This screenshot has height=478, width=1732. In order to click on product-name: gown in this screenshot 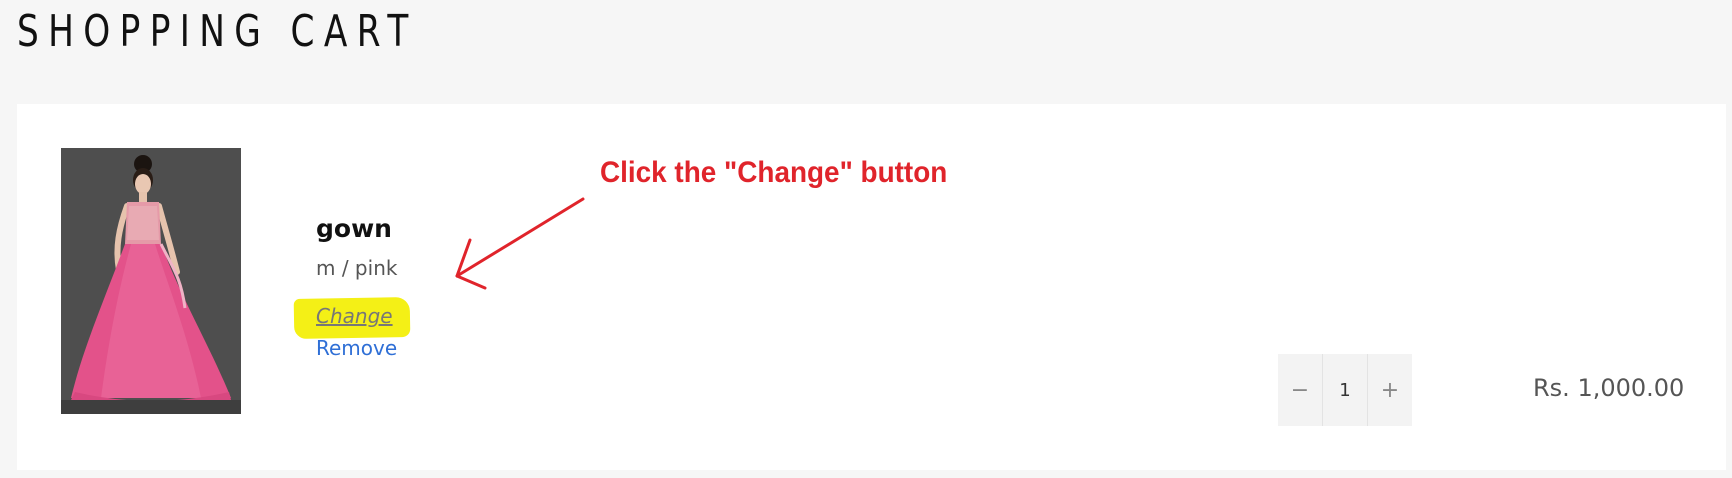, I will do `click(354, 228)`.